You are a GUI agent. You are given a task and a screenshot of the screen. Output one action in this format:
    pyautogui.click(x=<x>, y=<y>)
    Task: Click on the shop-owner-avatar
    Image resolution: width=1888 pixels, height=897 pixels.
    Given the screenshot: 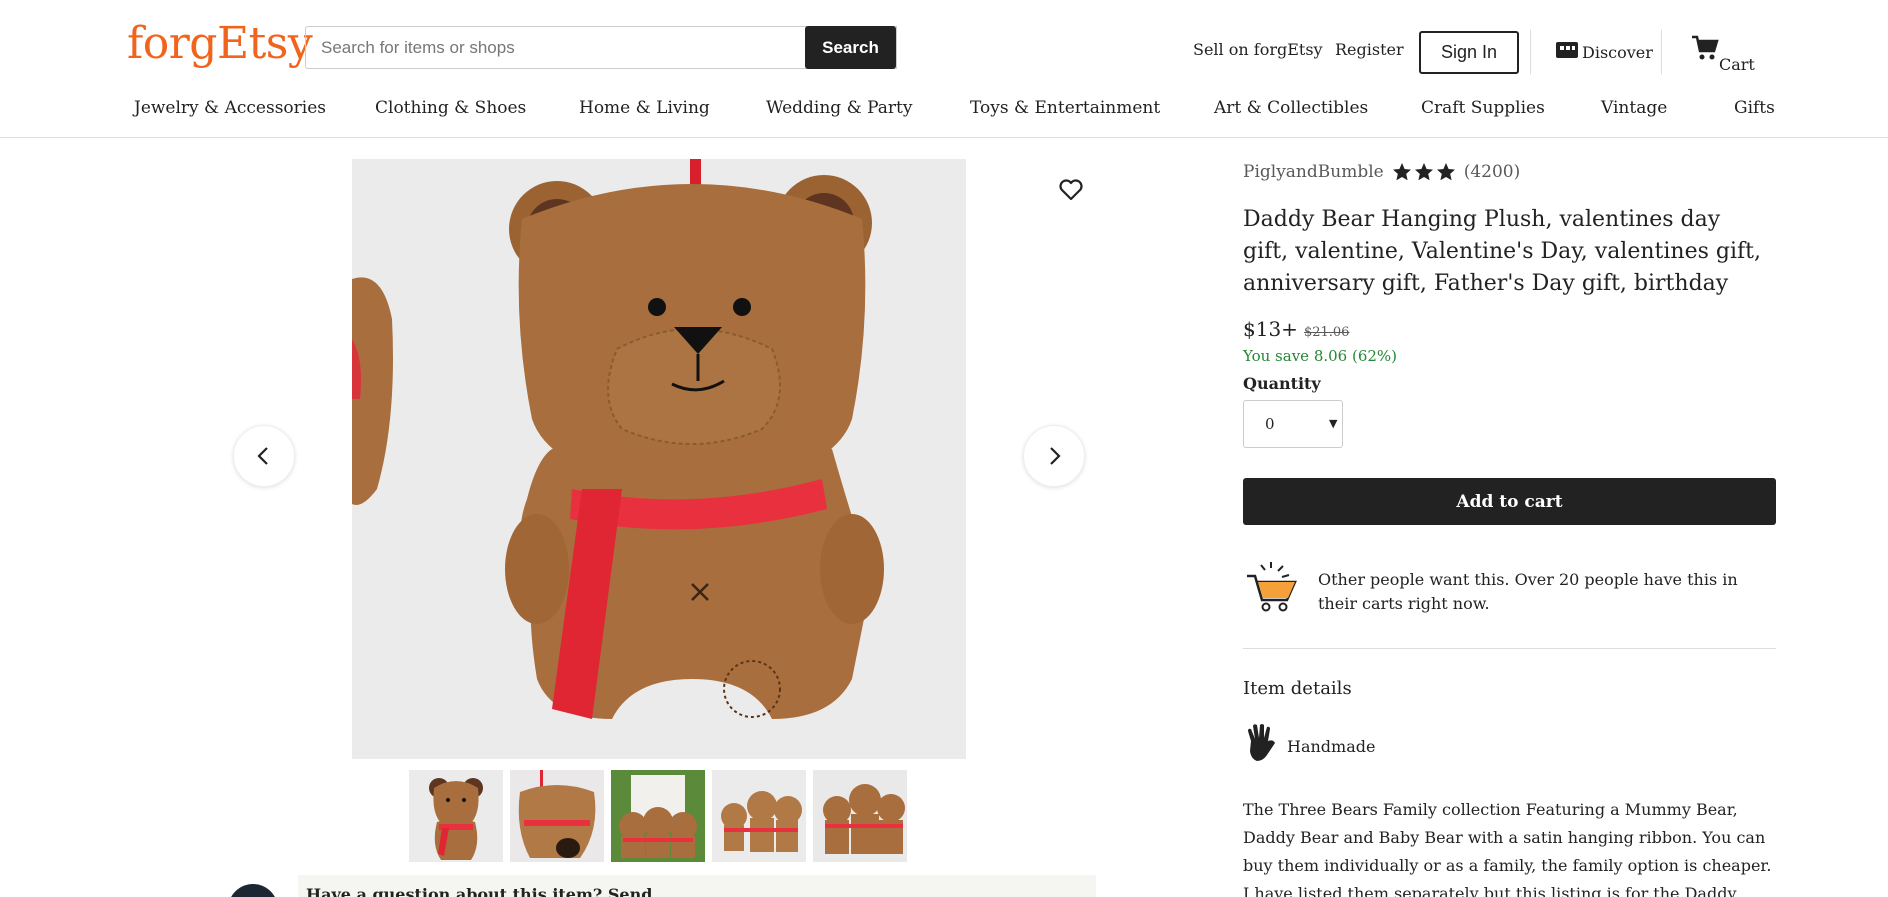 What is the action you would take?
    pyautogui.click(x=253, y=890)
    